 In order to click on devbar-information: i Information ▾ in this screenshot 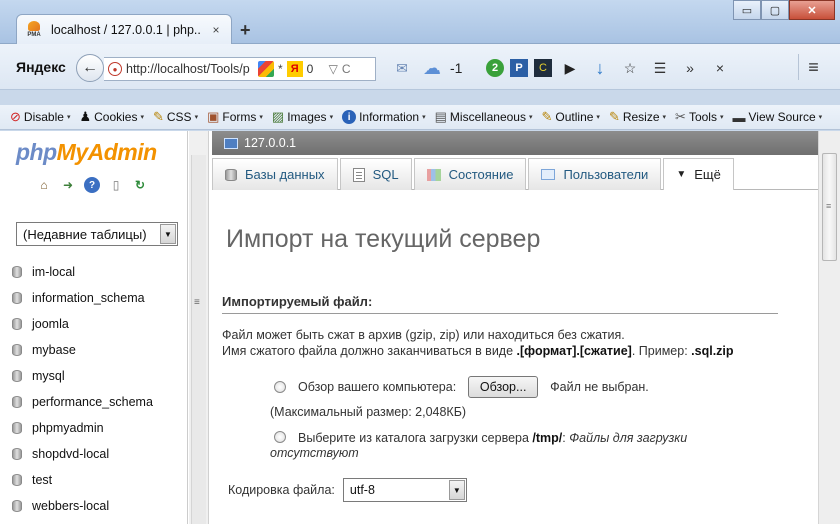, I will do `click(384, 117)`.